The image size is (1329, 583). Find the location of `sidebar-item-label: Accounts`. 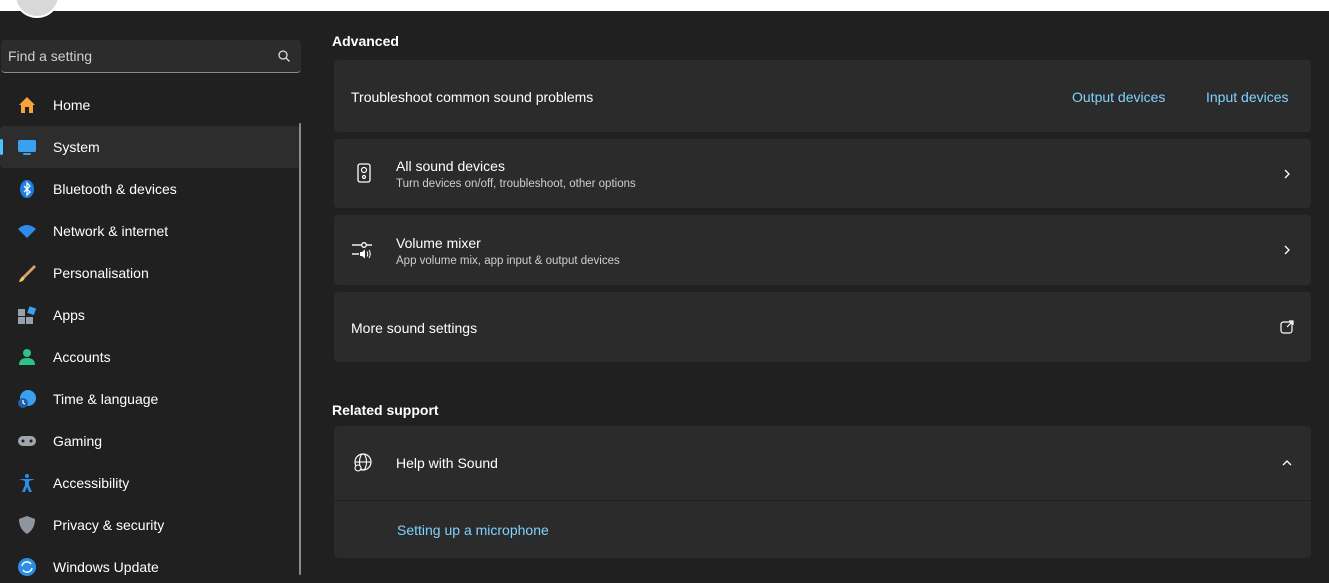

sidebar-item-label: Accounts is located at coordinates (82, 357).